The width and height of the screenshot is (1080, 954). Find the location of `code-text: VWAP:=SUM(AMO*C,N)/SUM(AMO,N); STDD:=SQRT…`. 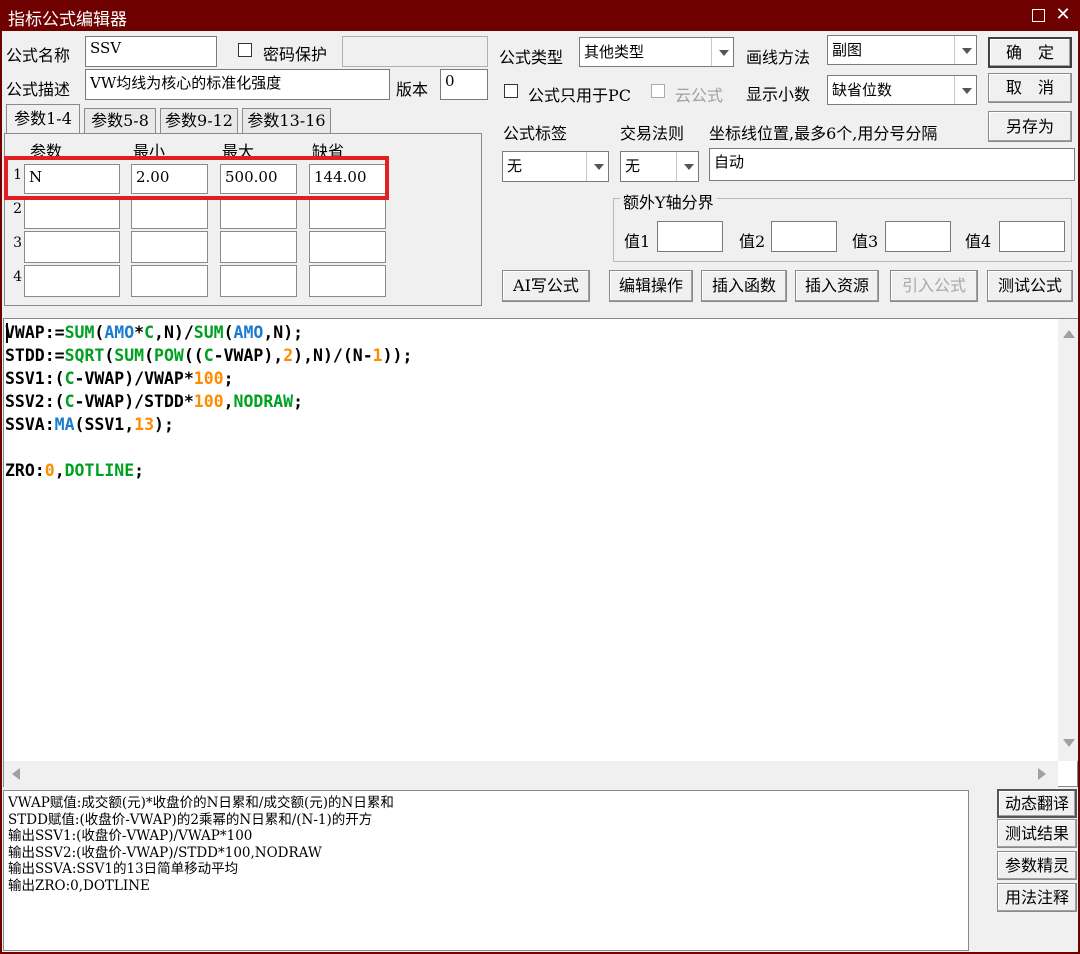

code-text: VWAP:=SUM(AMO*C,N)/SUM(AMO,N); STDD:=SQRT… is located at coordinates (208, 401).